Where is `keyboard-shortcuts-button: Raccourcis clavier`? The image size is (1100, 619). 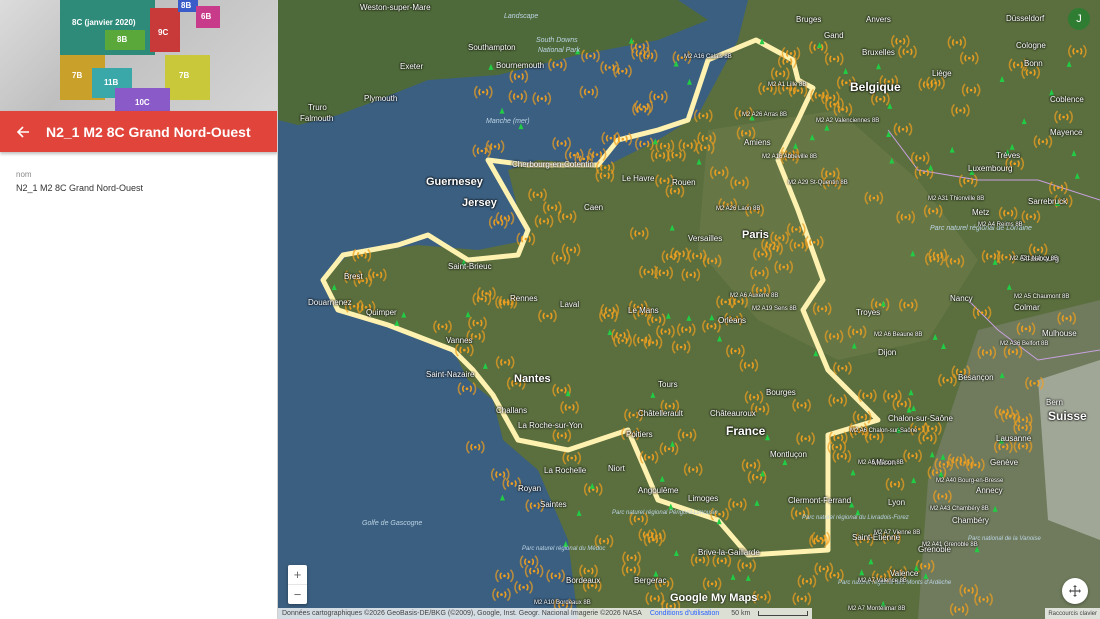
keyboard-shortcuts-button: Raccourcis clavier is located at coordinates (1072, 613).